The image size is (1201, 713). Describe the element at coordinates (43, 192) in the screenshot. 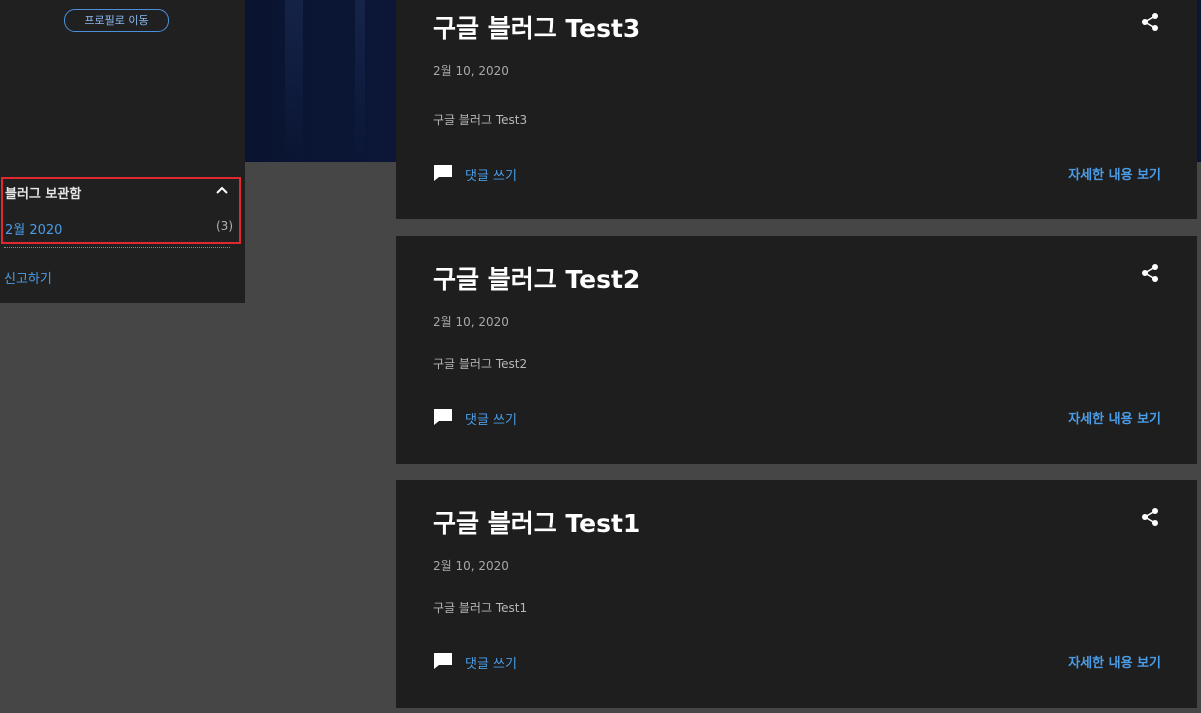

I see `archive-title: 블러그 보관함` at that location.